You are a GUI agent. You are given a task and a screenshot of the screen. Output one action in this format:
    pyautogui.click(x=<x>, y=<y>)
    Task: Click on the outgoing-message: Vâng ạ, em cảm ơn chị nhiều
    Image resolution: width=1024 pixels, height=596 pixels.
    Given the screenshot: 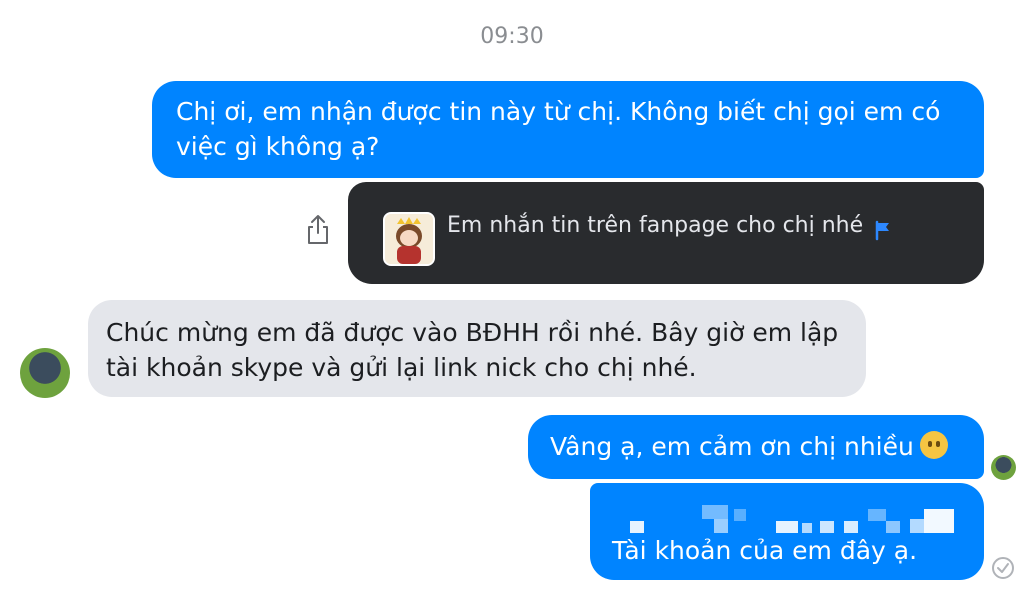 What is the action you would take?
    pyautogui.click(x=756, y=447)
    